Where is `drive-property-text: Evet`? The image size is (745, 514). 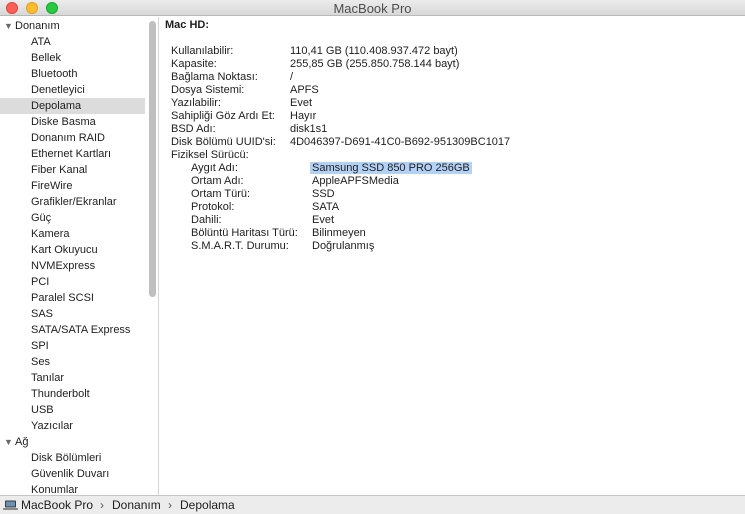
drive-property-text: Evet is located at coordinates (323, 220).